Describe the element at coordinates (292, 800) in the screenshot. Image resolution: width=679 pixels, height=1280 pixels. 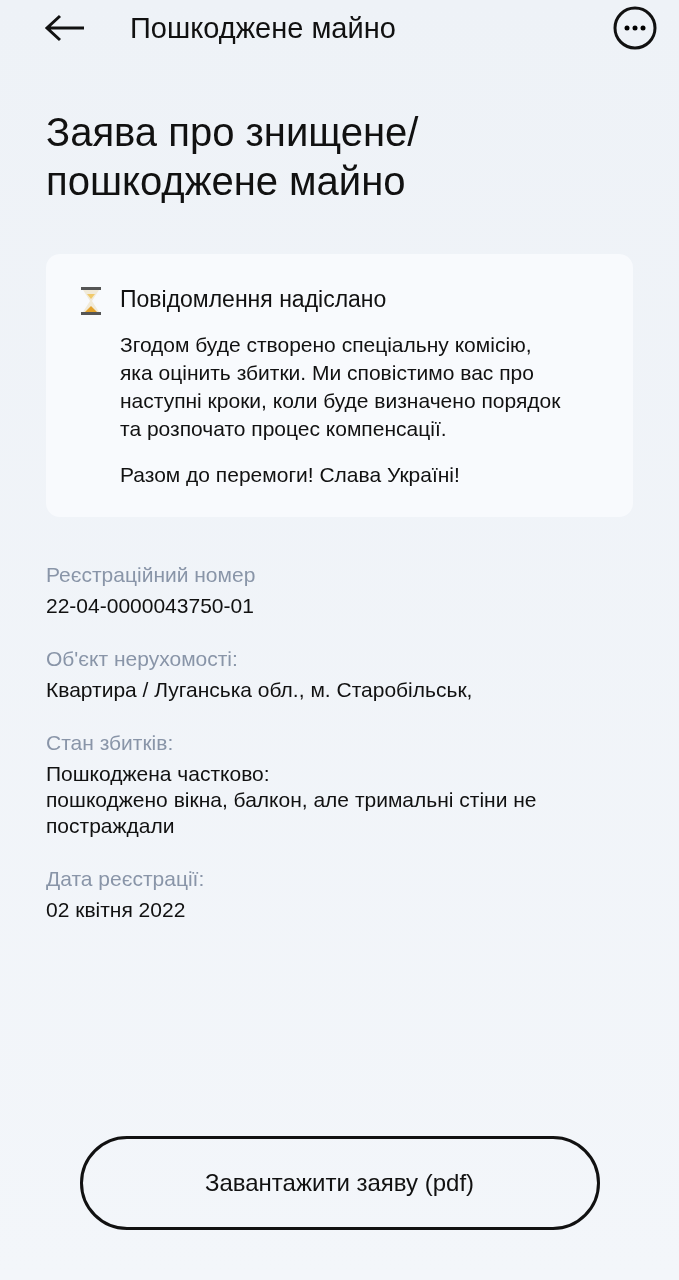
I see `field-value: Пошкоджена частково: пошкоджено вікна, балкон, але тримальні стіни не постраждали` at that location.